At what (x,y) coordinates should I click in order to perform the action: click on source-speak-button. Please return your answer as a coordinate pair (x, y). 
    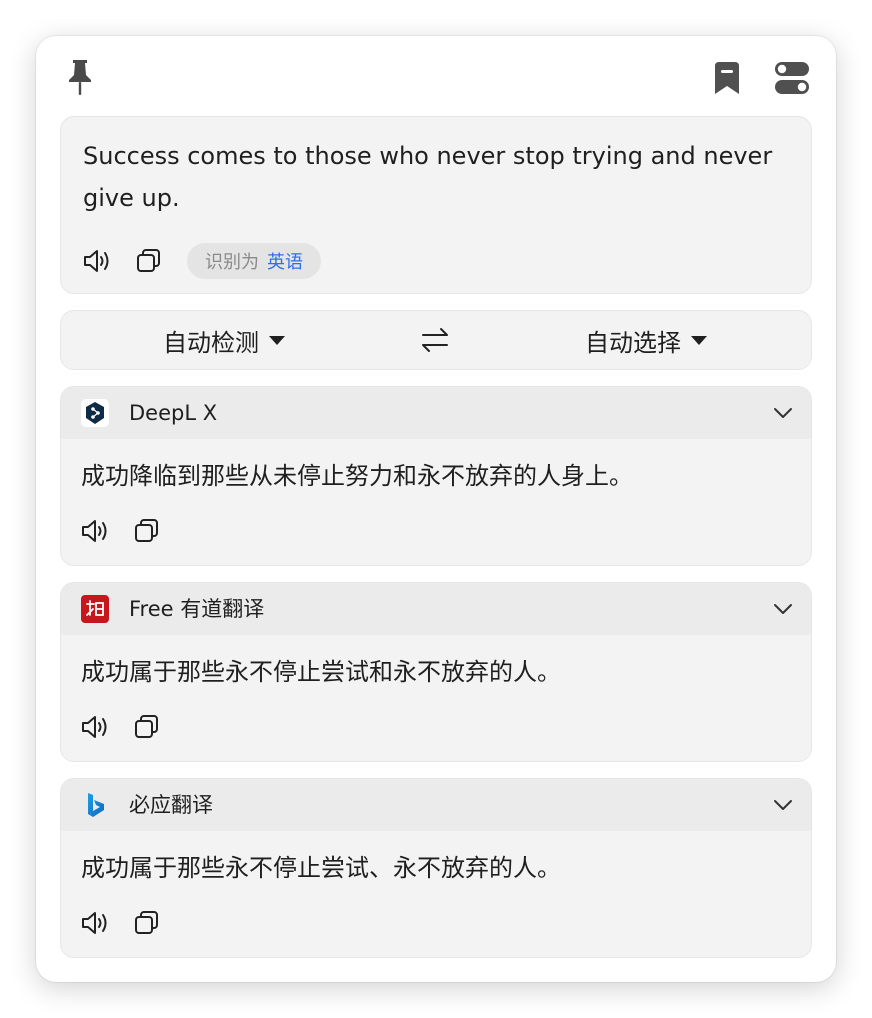
    Looking at the image, I should click on (97, 261).